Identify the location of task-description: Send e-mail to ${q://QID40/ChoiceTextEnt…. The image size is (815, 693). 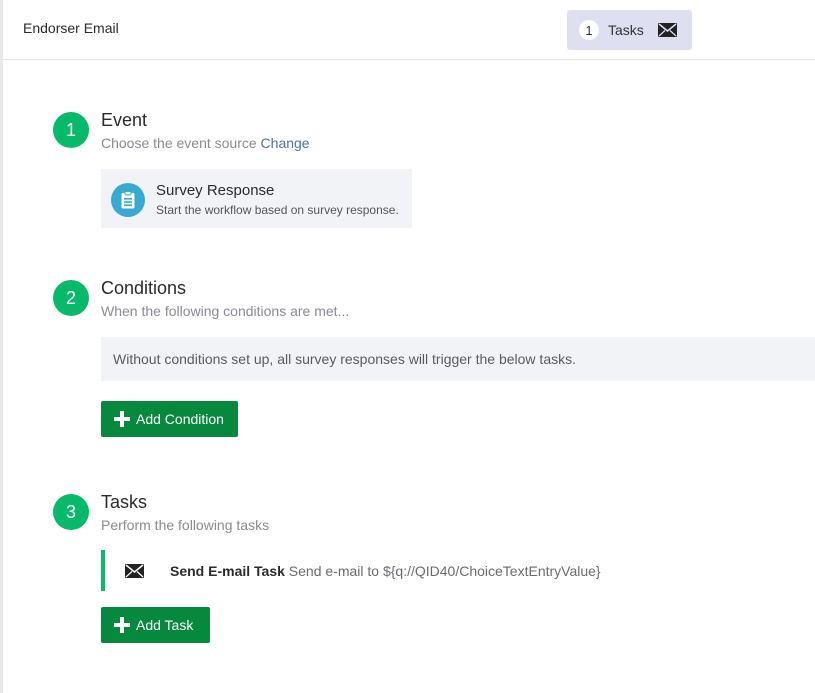
(444, 571).